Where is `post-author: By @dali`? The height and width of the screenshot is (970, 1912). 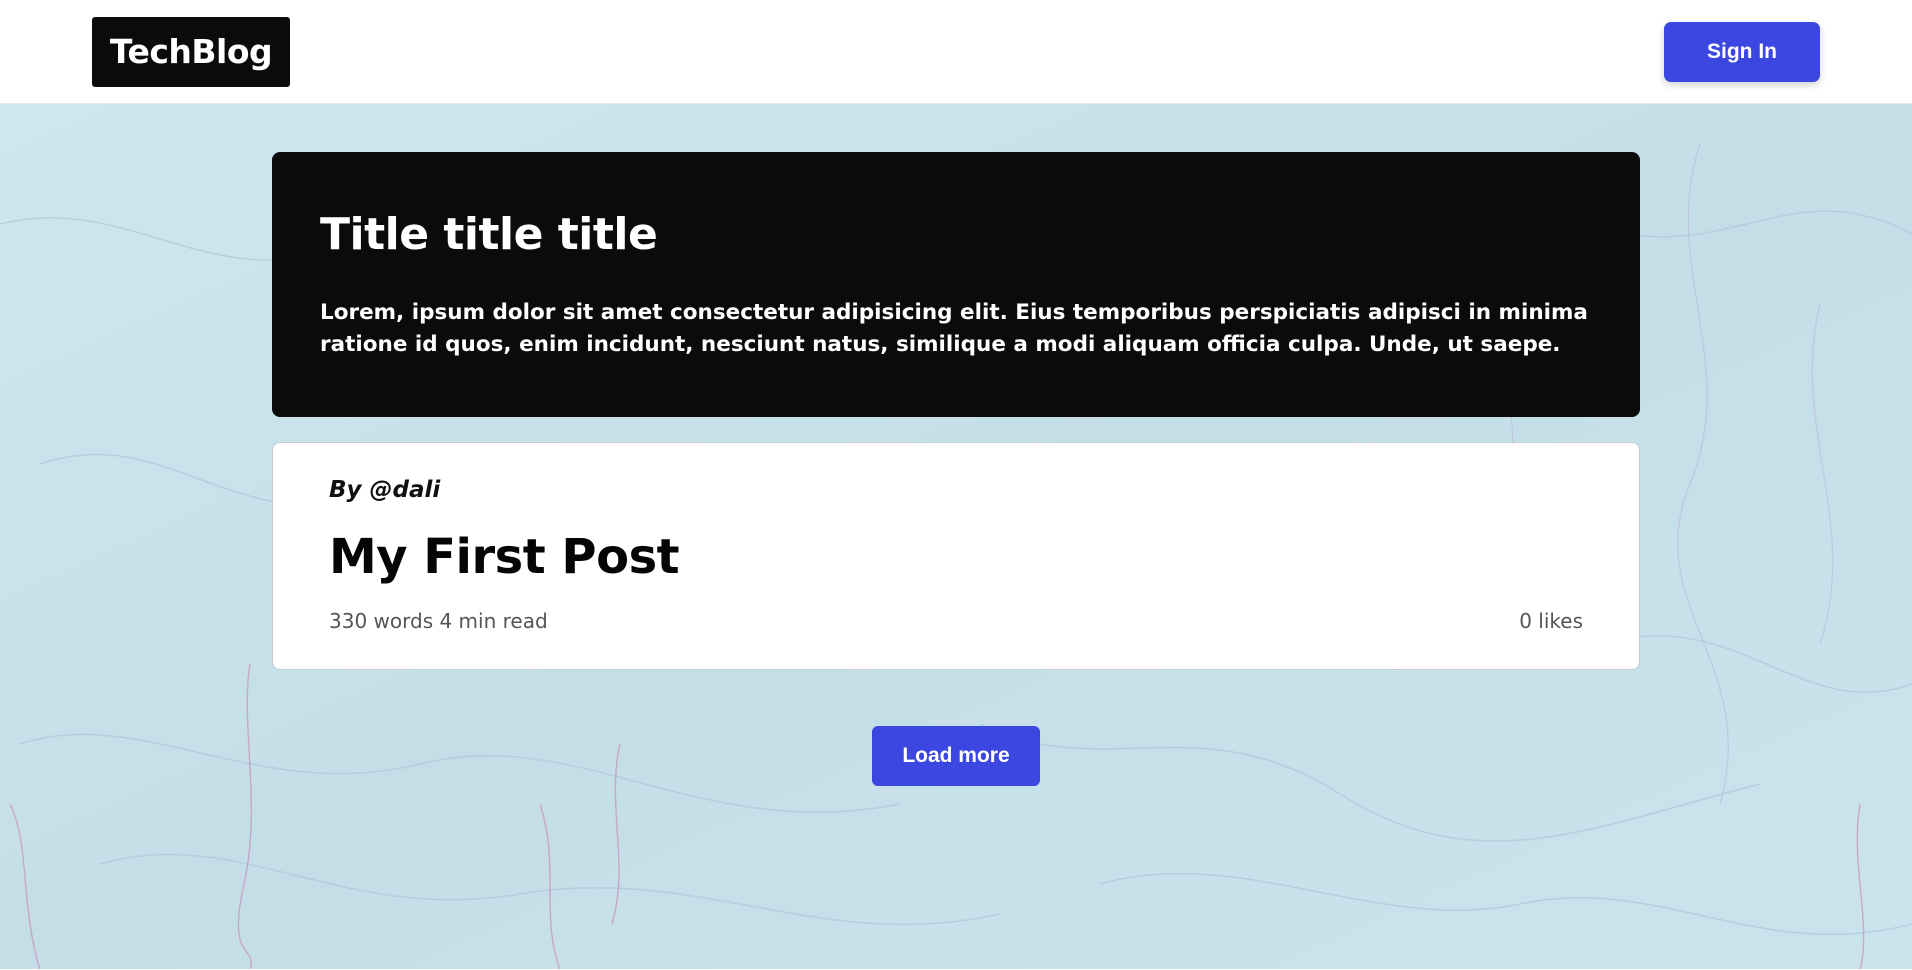
post-author: By @dali is located at coordinates (384, 490).